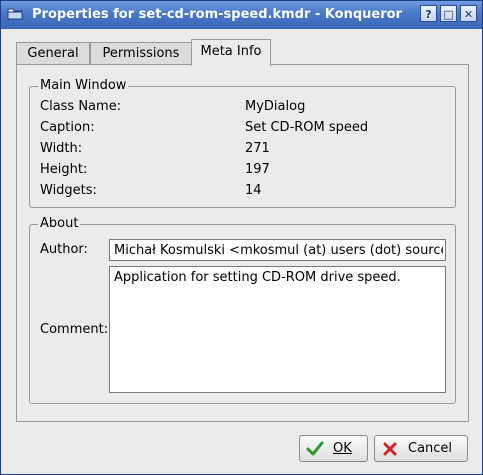 The height and width of the screenshot is (475, 483). I want to click on close-button: ✕, so click(468, 13).